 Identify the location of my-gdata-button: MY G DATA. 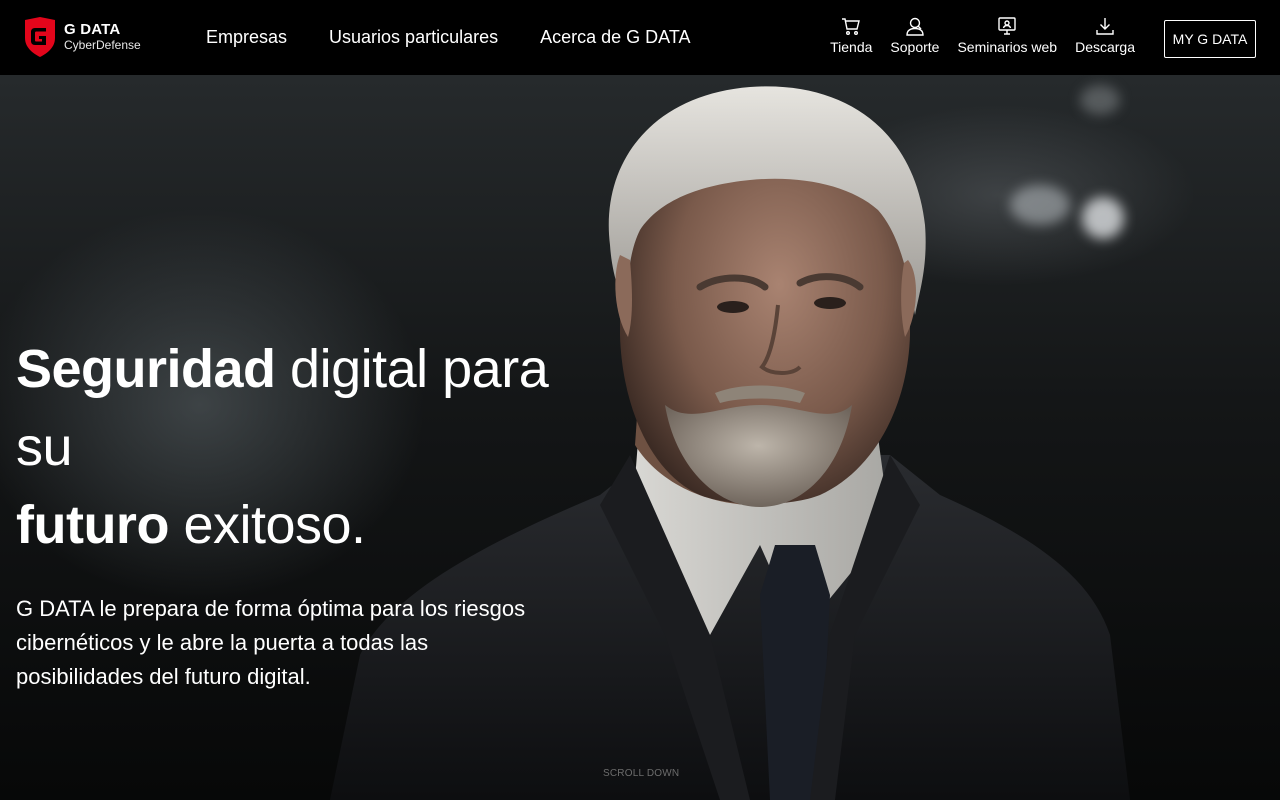
(1210, 39).